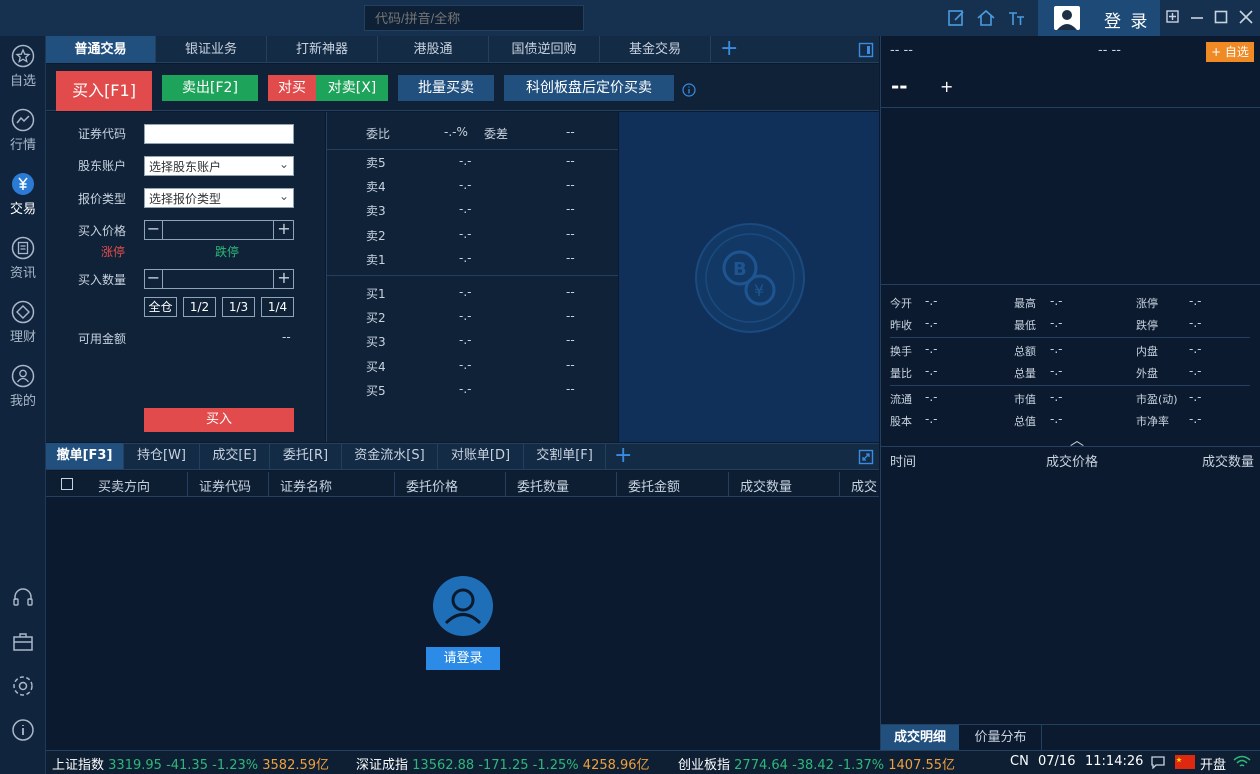 The height and width of the screenshot is (774, 1260). What do you see at coordinates (920, 737) in the screenshot?
I see `tab-trade-detail: 成交明细` at bounding box center [920, 737].